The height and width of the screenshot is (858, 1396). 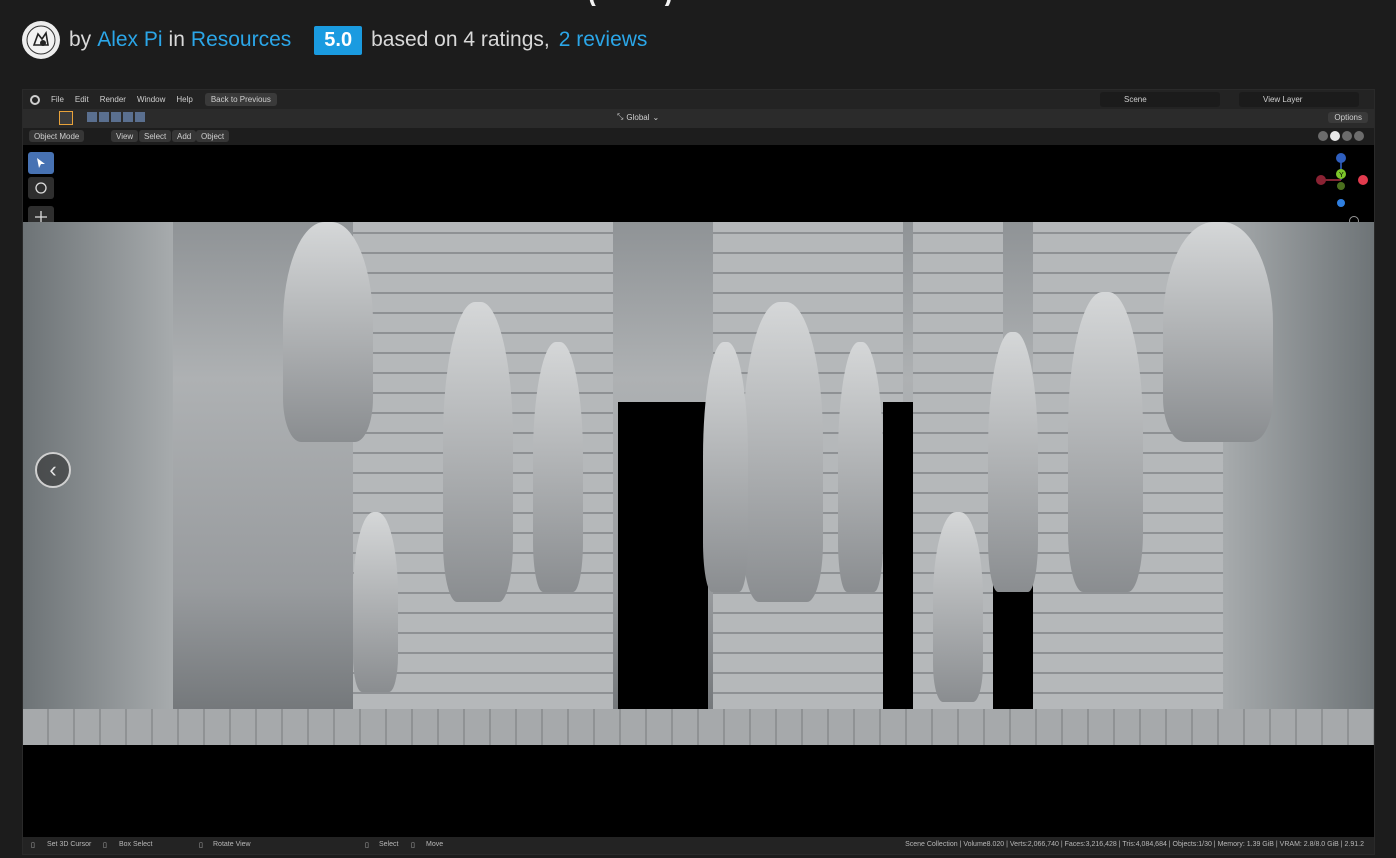 I want to click on mouse-select-icon: ▯, so click(x=367, y=845).